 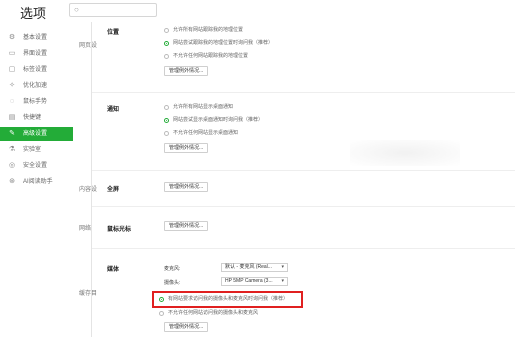 What do you see at coordinates (12, 117) in the screenshot?
I see `keyboard-icon: ▤` at bounding box center [12, 117].